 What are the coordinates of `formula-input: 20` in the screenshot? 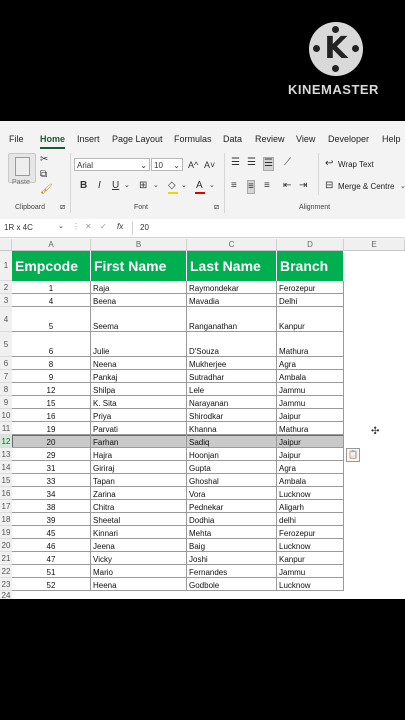 It's located at (144, 227).